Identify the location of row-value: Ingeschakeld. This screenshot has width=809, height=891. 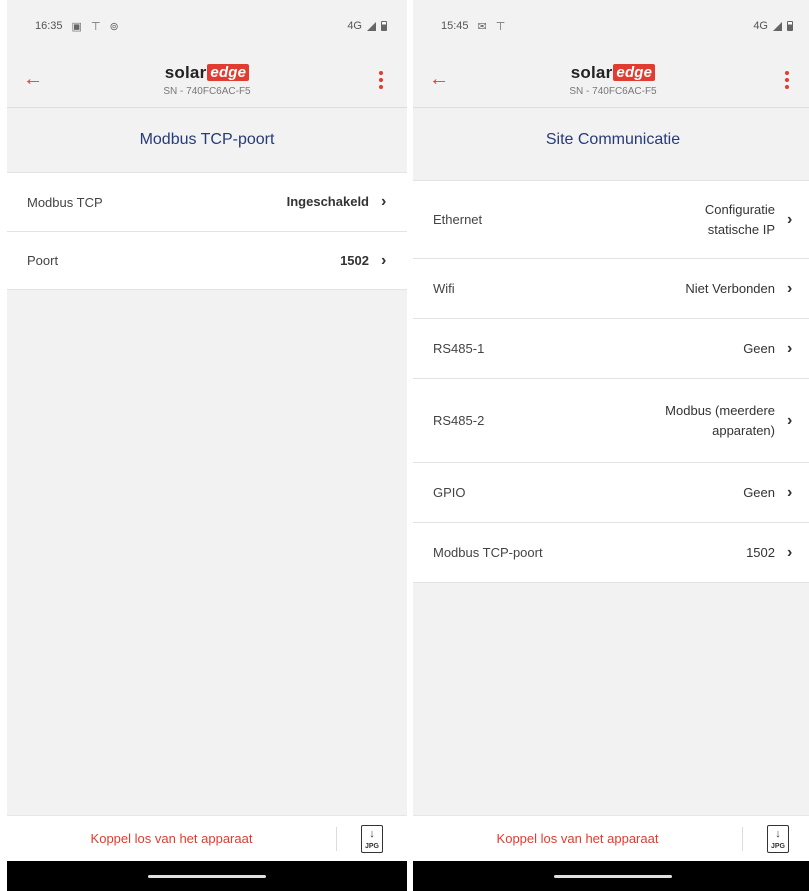
(327, 201).